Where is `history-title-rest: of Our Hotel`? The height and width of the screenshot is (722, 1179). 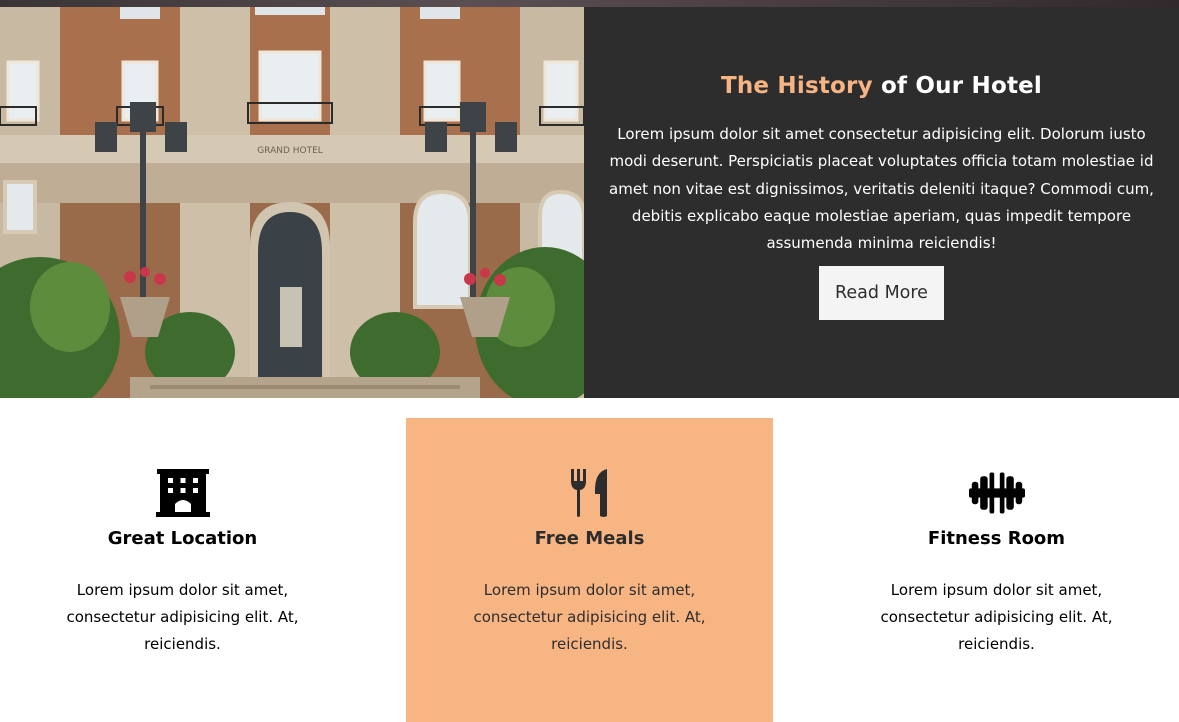 history-title-rest: of Our Hotel is located at coordinates (962, 86).